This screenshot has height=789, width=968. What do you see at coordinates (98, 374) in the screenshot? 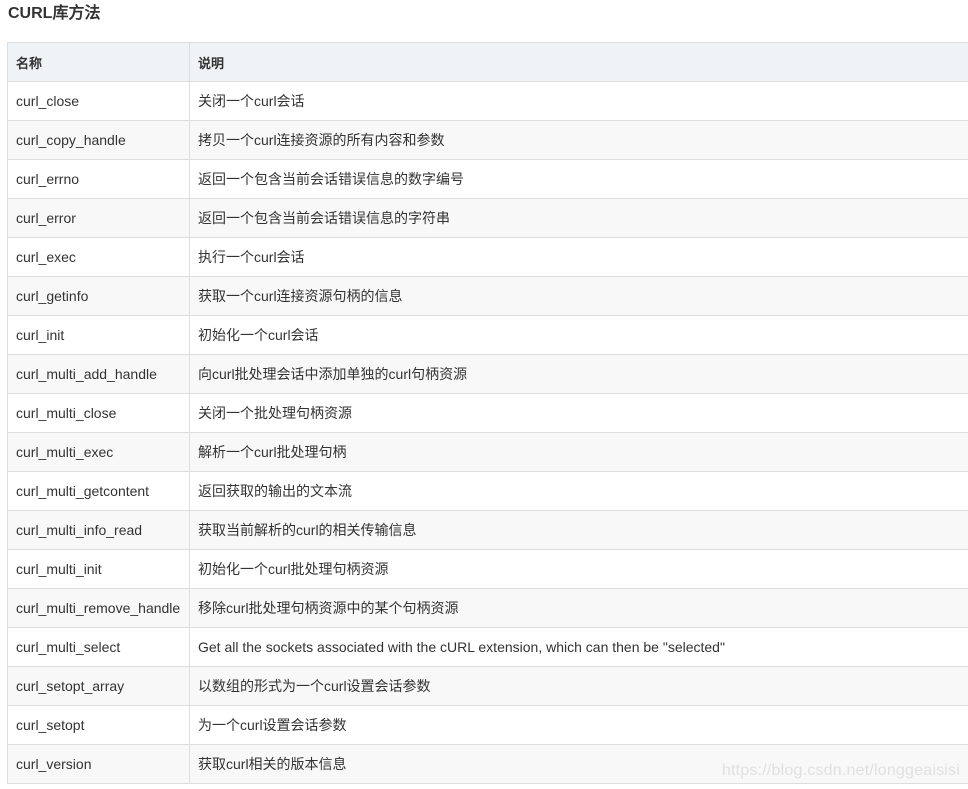
I see `method-name-cell: curl_multi_add_handle` at bounding box center [98, 374].